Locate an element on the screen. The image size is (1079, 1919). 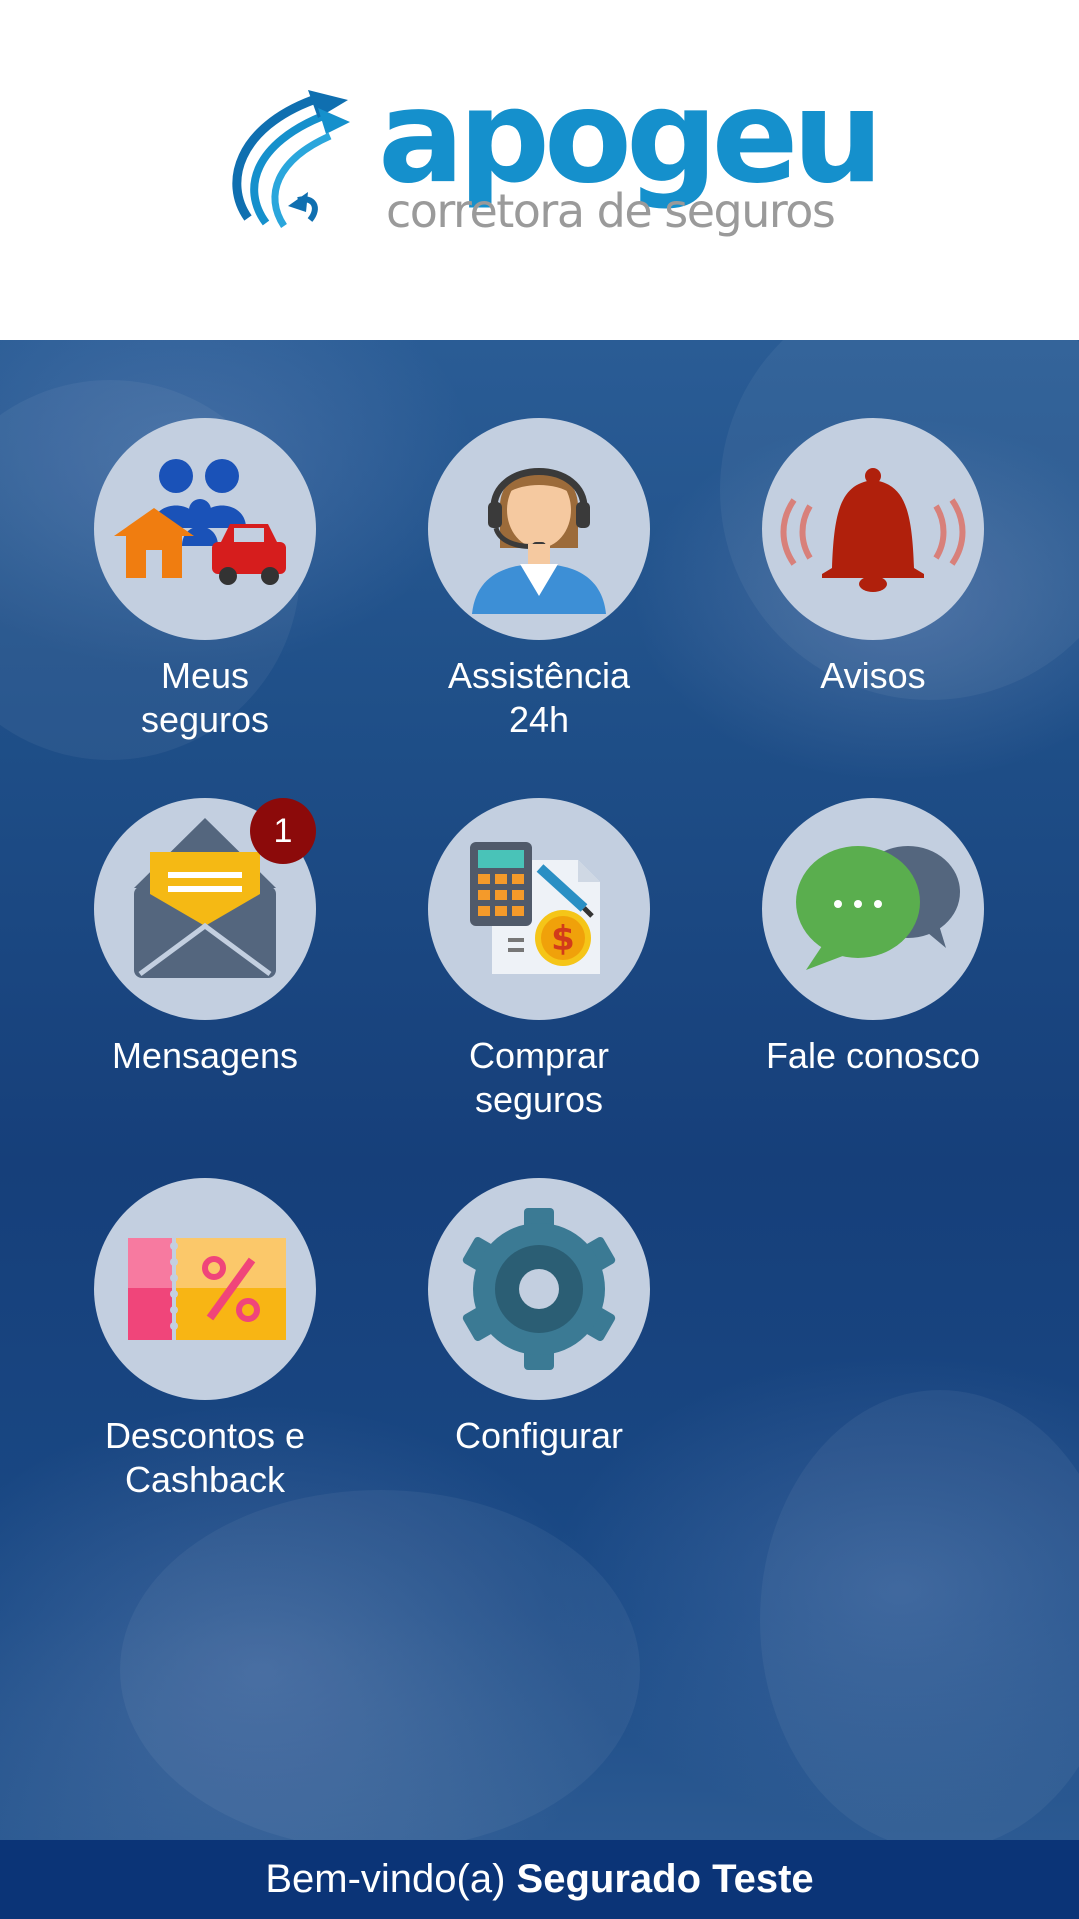
menu-item-comprar-seguros: $ Comprar seguros is located at coordinates (539, 960).